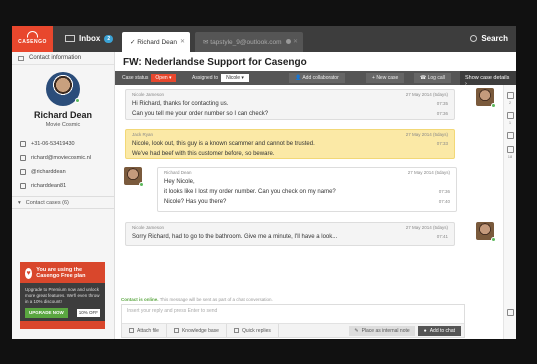 The width and height of the screenshot is (537, 364). I want to click on internal-label: Place as internal note, so click(385, 330).